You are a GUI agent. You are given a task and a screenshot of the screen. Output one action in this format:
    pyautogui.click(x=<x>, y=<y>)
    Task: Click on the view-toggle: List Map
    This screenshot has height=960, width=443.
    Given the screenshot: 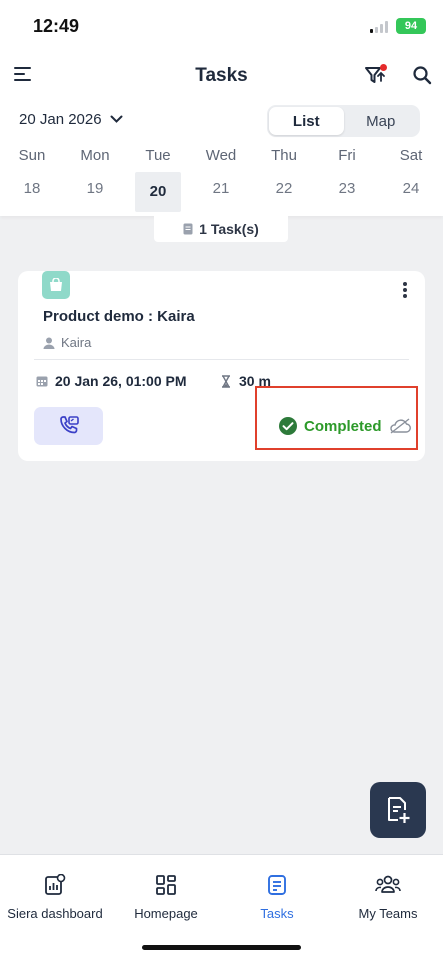 What is the action you would take?
    pyautogui.click(x=343, y=121)
    